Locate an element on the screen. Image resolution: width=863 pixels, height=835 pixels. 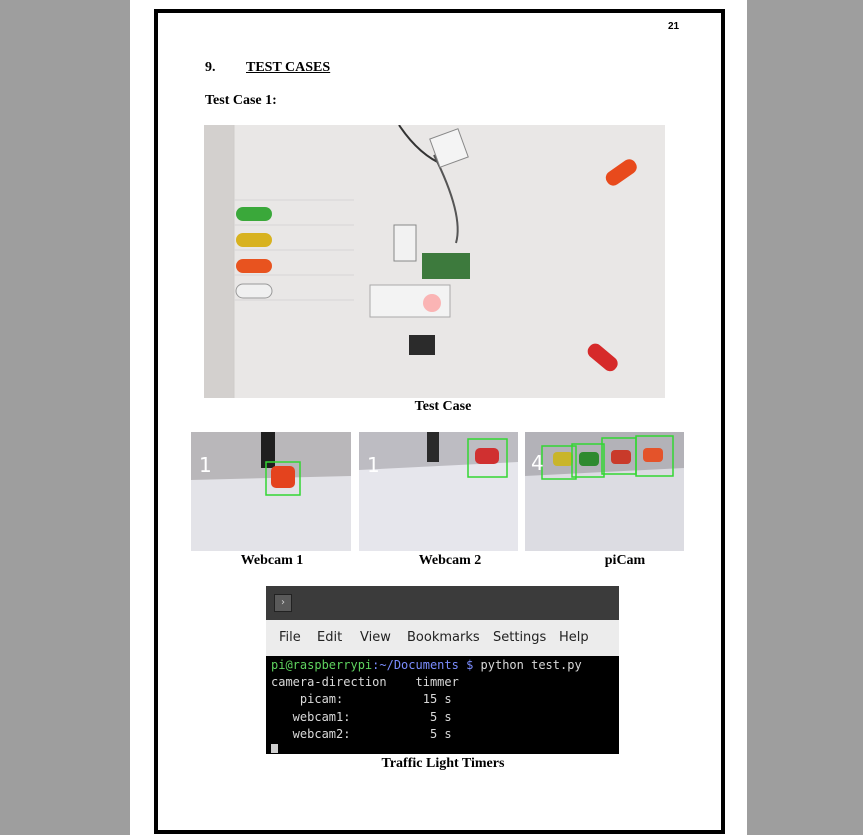
subheading: Test Case 1: is located at coordinates (241, 100).